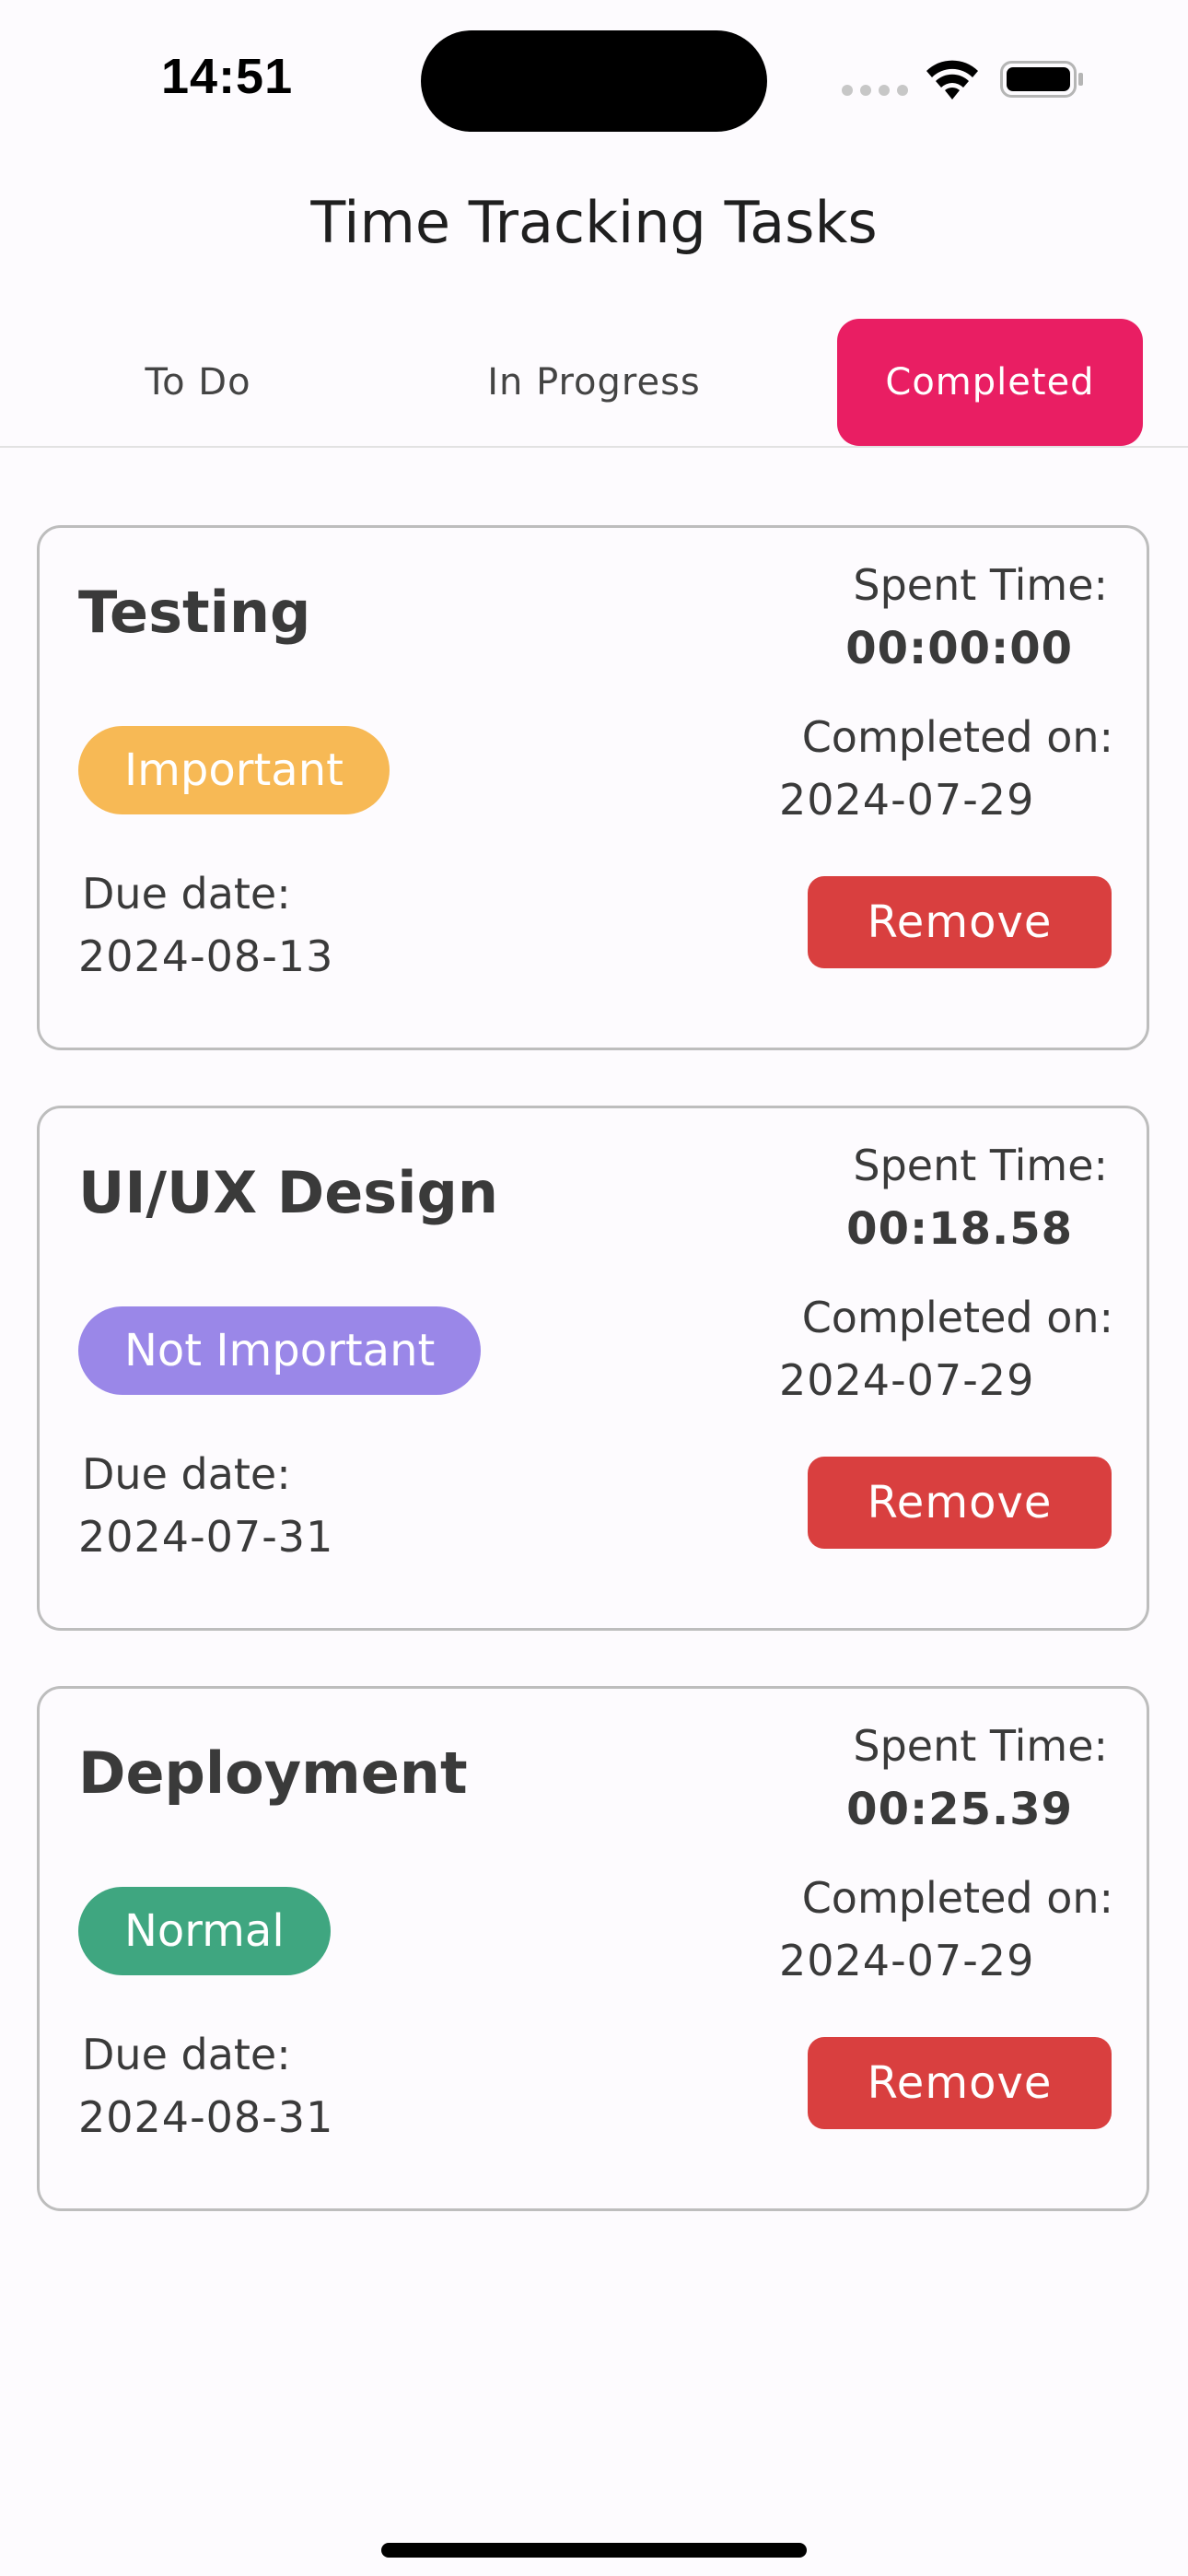 The height and width of the screenshot is (2576, 1188). Describe the element at coordinates (959, 648) in the screenshot. I see `spent-time-value: 00:00:00` at that location.